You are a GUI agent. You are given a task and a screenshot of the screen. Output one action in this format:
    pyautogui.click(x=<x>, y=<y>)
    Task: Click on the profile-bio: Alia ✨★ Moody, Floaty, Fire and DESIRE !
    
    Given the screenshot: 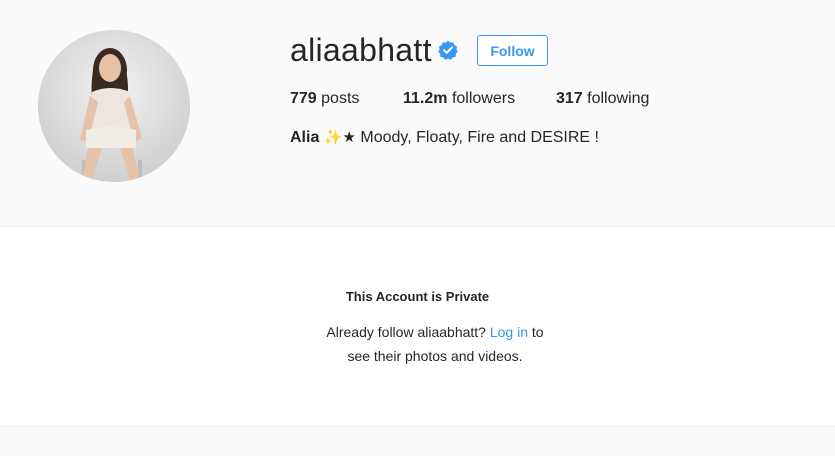 What is the action you would take?
    pyautogui.click(x=444, y=138)
    